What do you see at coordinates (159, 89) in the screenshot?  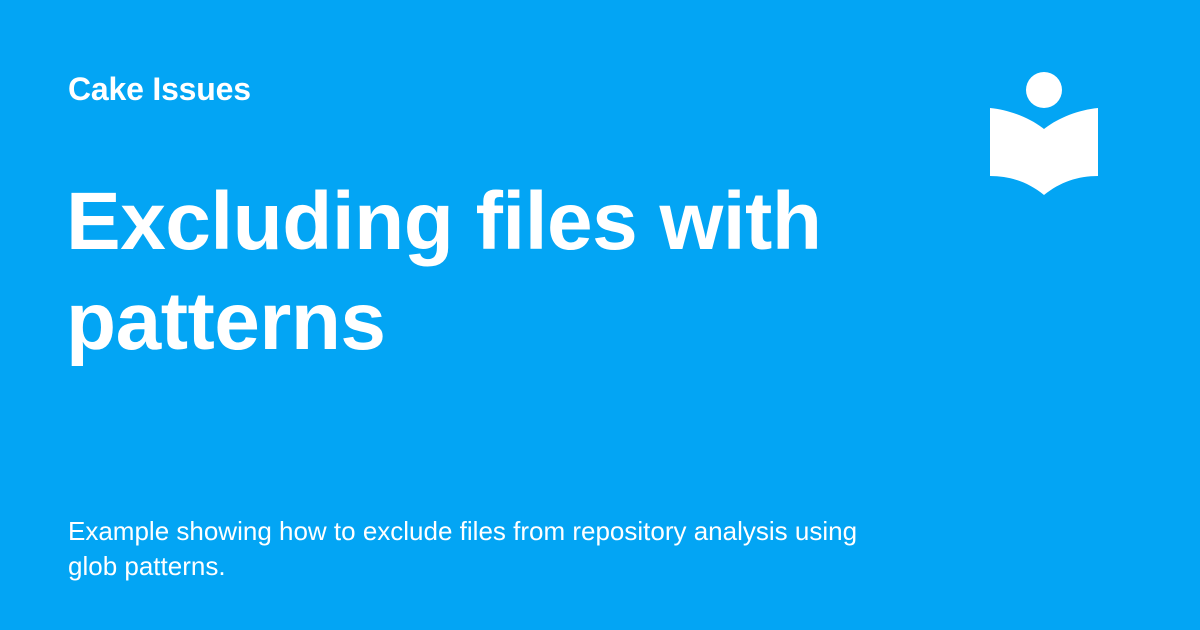 I see `site-name: Cake Issues` at bounding box center [159, 89].